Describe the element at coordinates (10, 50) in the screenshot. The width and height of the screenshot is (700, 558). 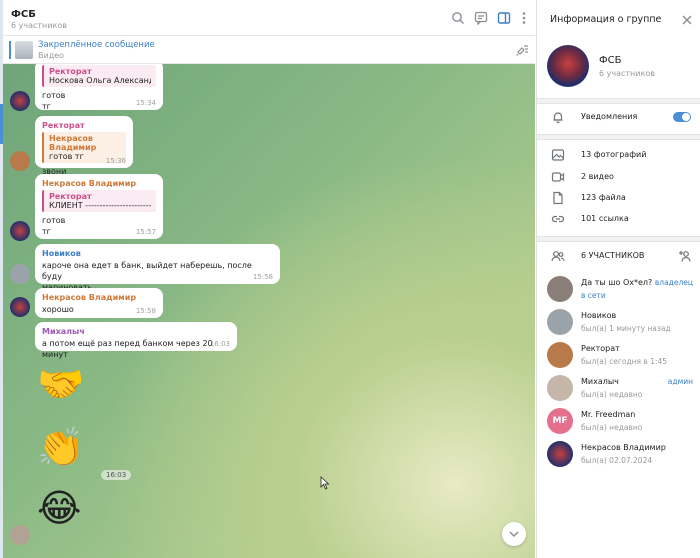
I see `pinned-accent-bar` at that location.